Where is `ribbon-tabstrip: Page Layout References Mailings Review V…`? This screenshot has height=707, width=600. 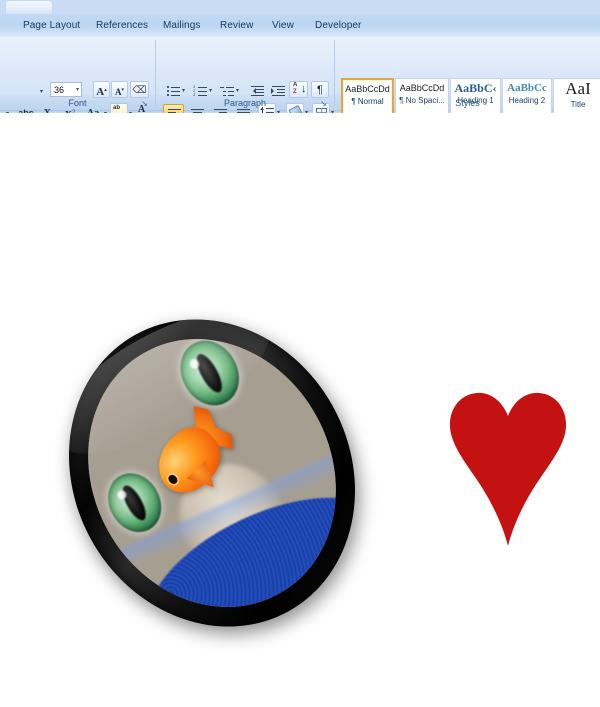
ribbon-tabstrip: Page Layout References Mailings Review V… is located at coordinates (300, 26).